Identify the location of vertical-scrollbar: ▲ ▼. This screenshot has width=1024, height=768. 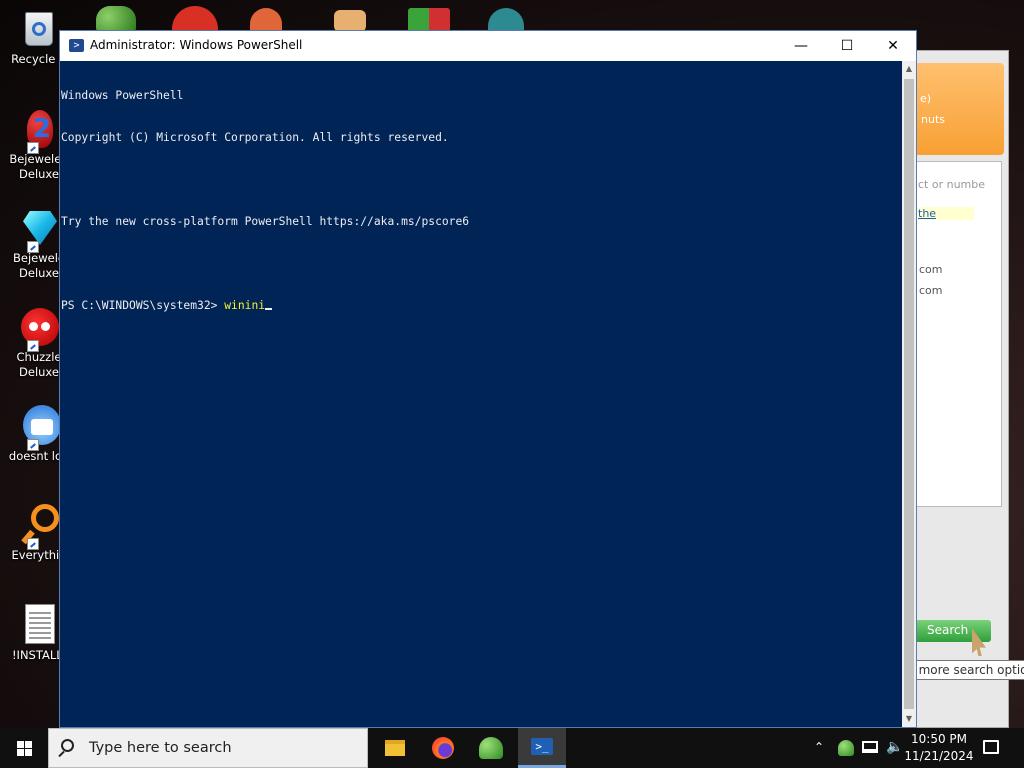
(909, 394).